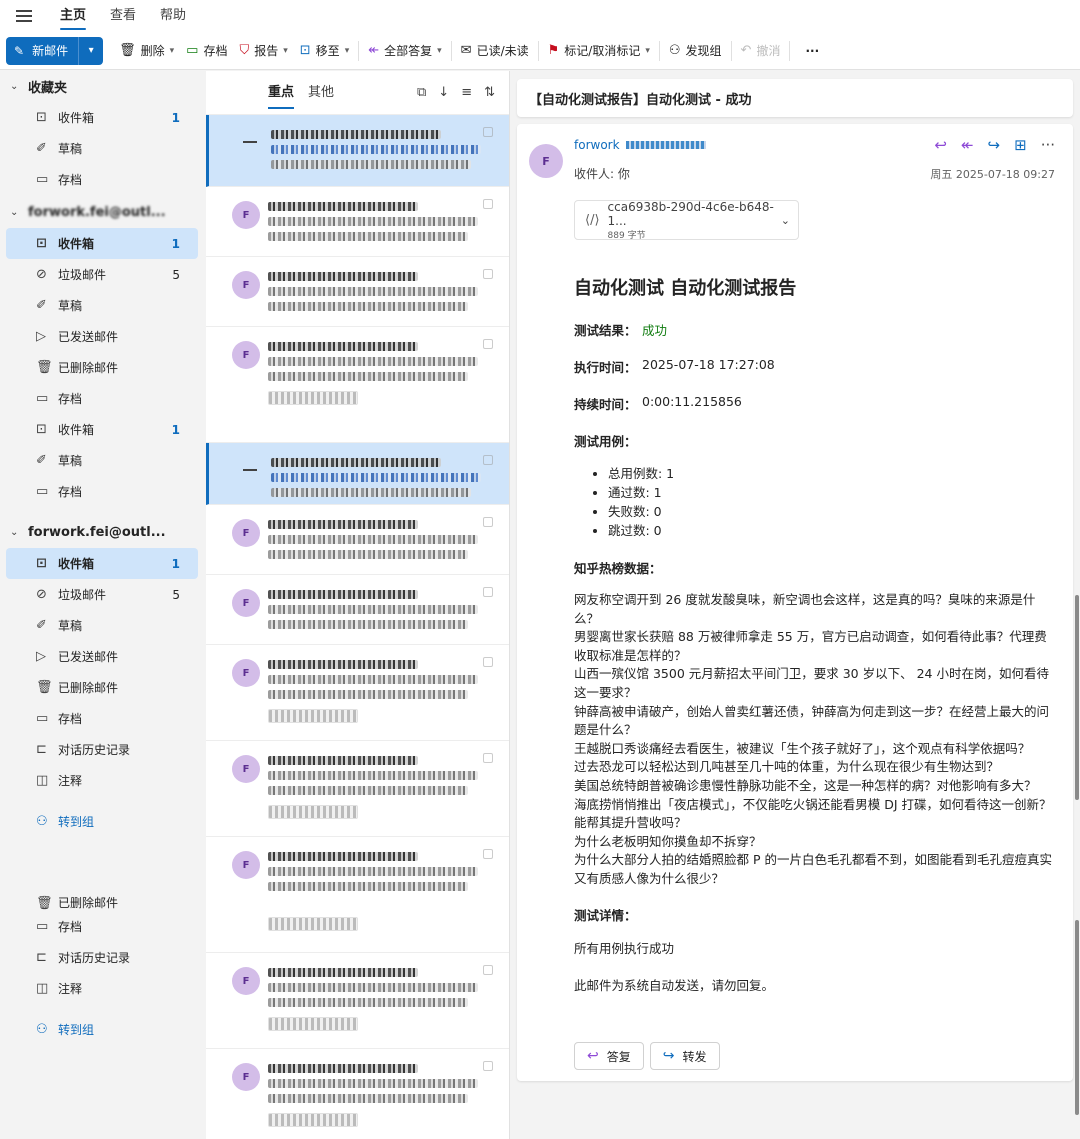 Image resolution: width=1080 pixels, height=1139 pixels. What do you see at coordinates (102, 594) in the screenshot?
I see `acc2-junk: ⊘ 垃圾邮件 5` at bounding box center [102, 594].